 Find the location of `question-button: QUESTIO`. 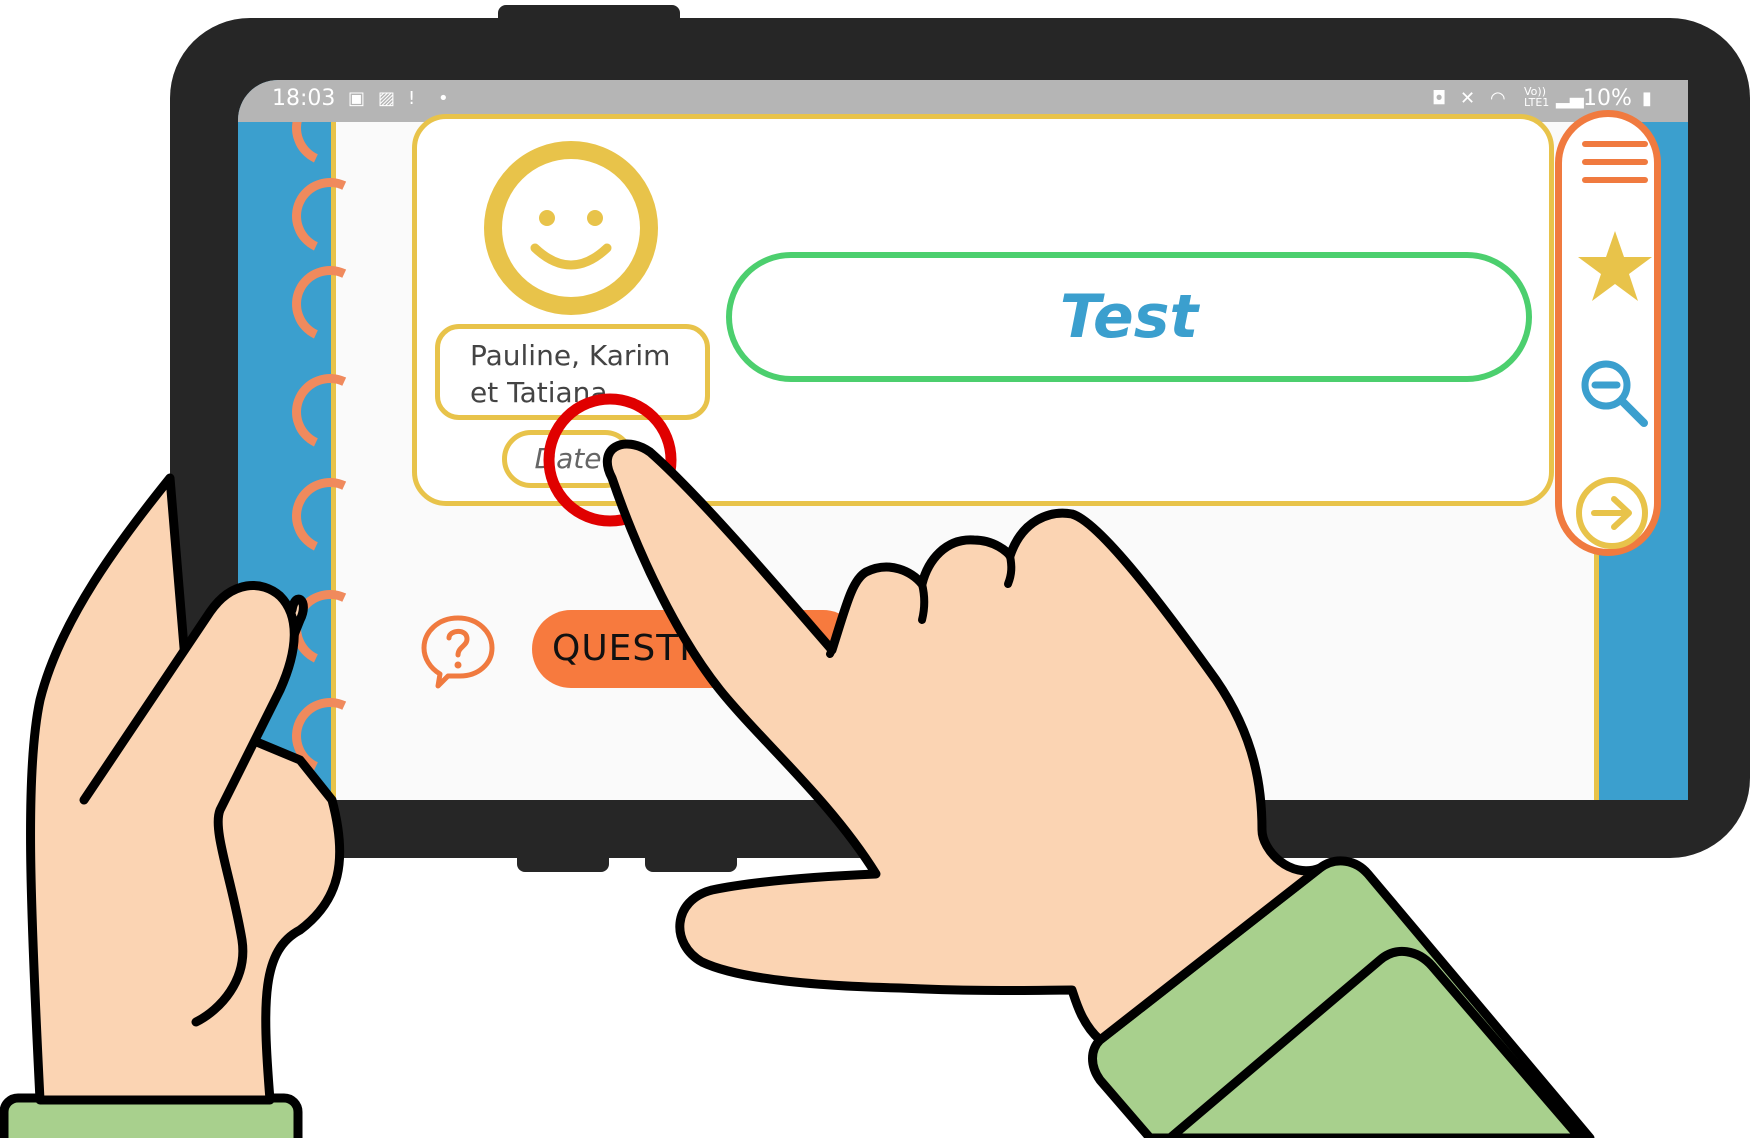

question-button: QUESTIO is located at coordinates (697, 649).